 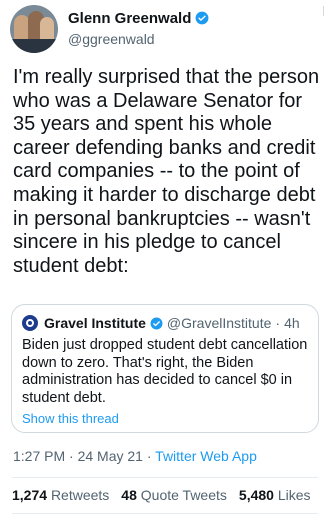 I want to click on author-handle: @ggreenwald, so click(x=111, y=39).